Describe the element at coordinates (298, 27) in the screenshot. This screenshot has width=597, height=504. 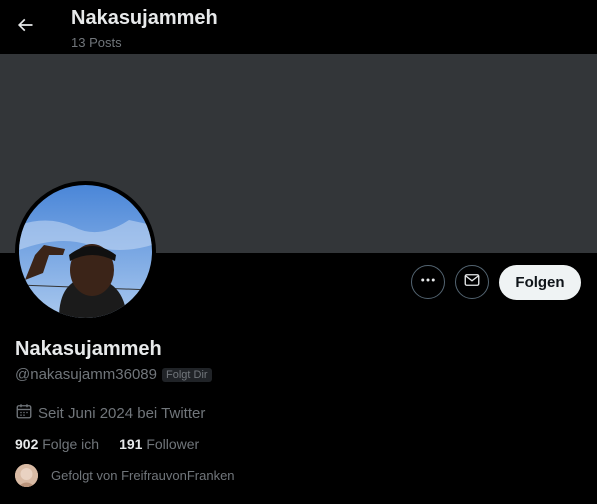
I see `top-bar: Nakasujammeh 13 Posts` at that location.